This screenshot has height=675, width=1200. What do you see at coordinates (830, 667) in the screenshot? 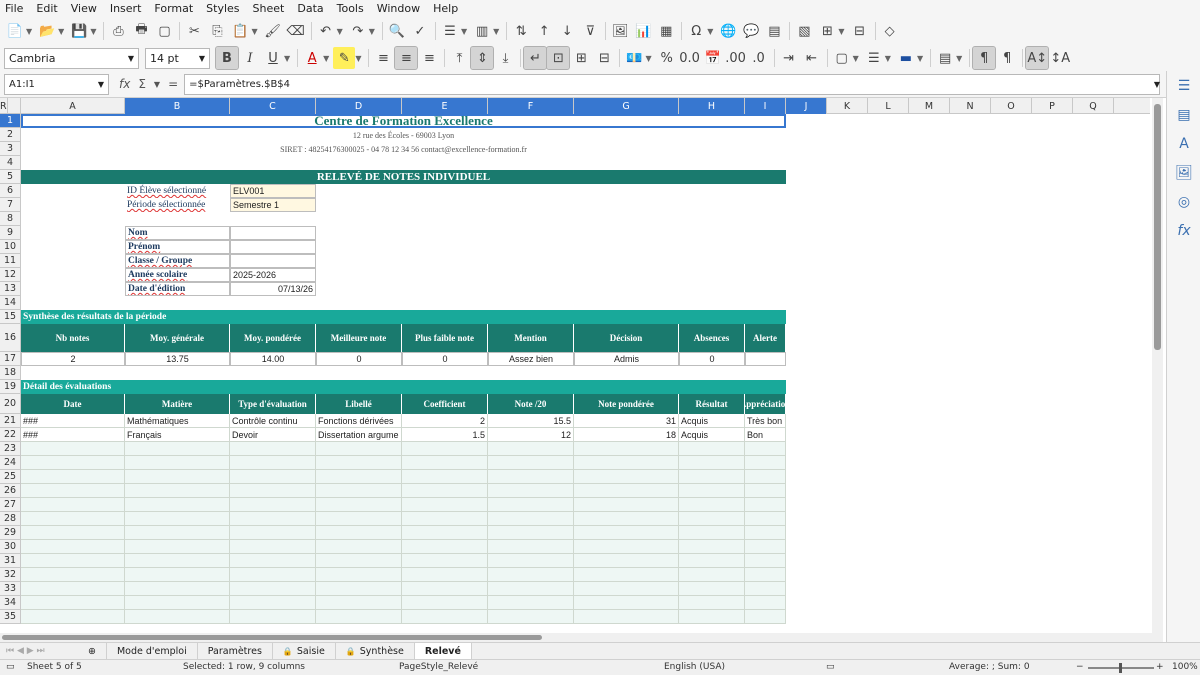
I see `selection-mode-icon: ▭` at bounding box center [830, 667].